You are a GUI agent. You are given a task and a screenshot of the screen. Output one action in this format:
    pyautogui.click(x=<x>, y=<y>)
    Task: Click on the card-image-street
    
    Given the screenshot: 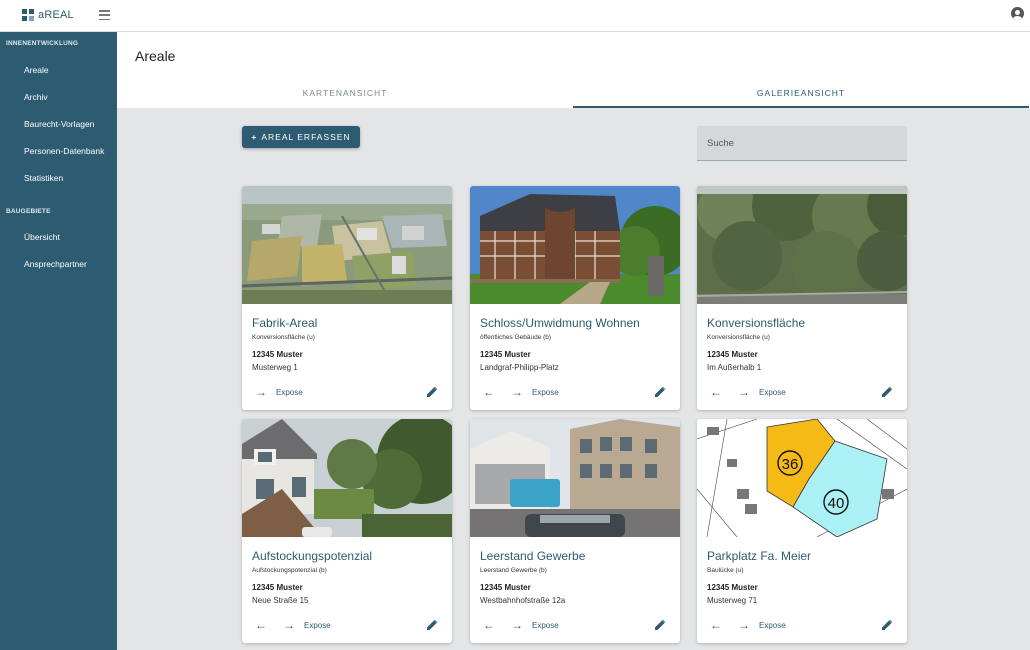 What is the action you would take?
    pyautogui.click(x=575, y=478)
    